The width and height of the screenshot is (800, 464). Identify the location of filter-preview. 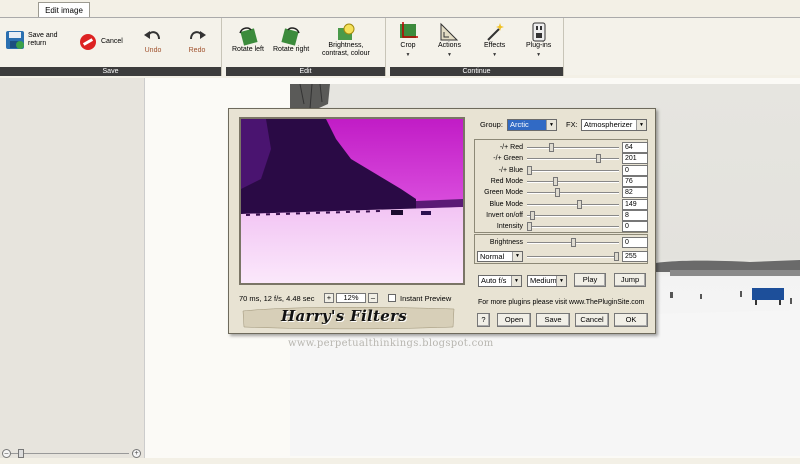
(352, 201).